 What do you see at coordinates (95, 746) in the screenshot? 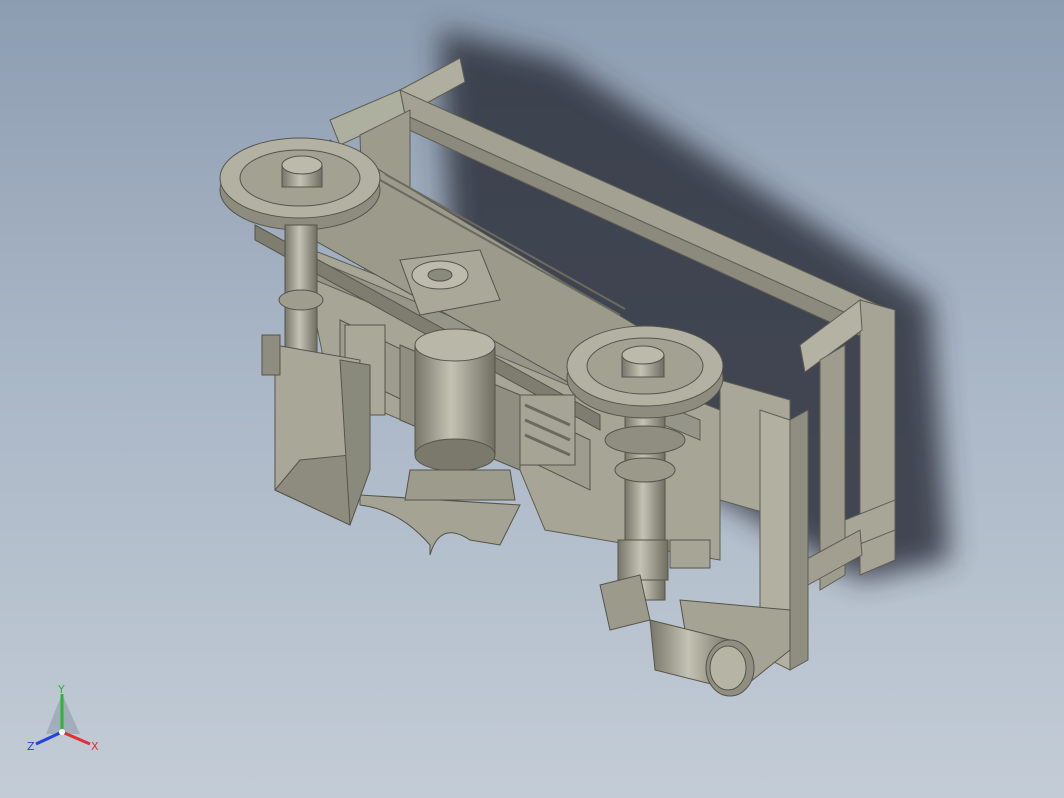
I see `x-axis-label: X` at bounding box center [95, 746].